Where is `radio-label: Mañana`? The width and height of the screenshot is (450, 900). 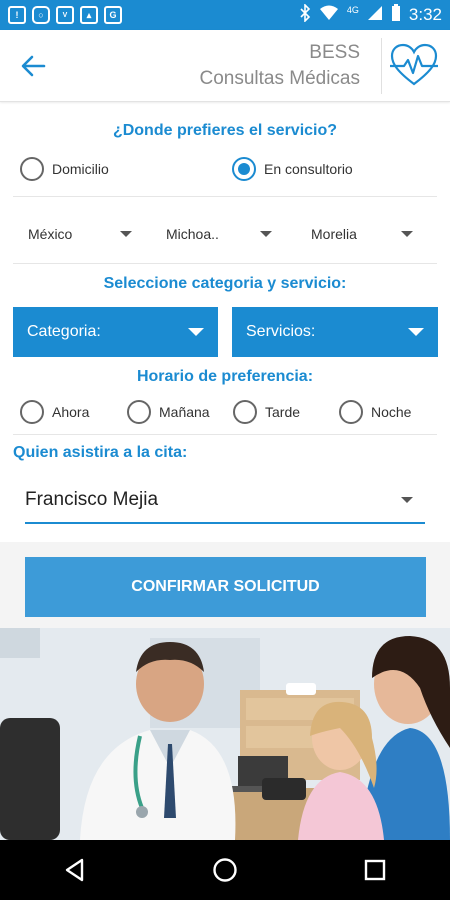 radio-label: Mañana is located at coordinates (184, 412).